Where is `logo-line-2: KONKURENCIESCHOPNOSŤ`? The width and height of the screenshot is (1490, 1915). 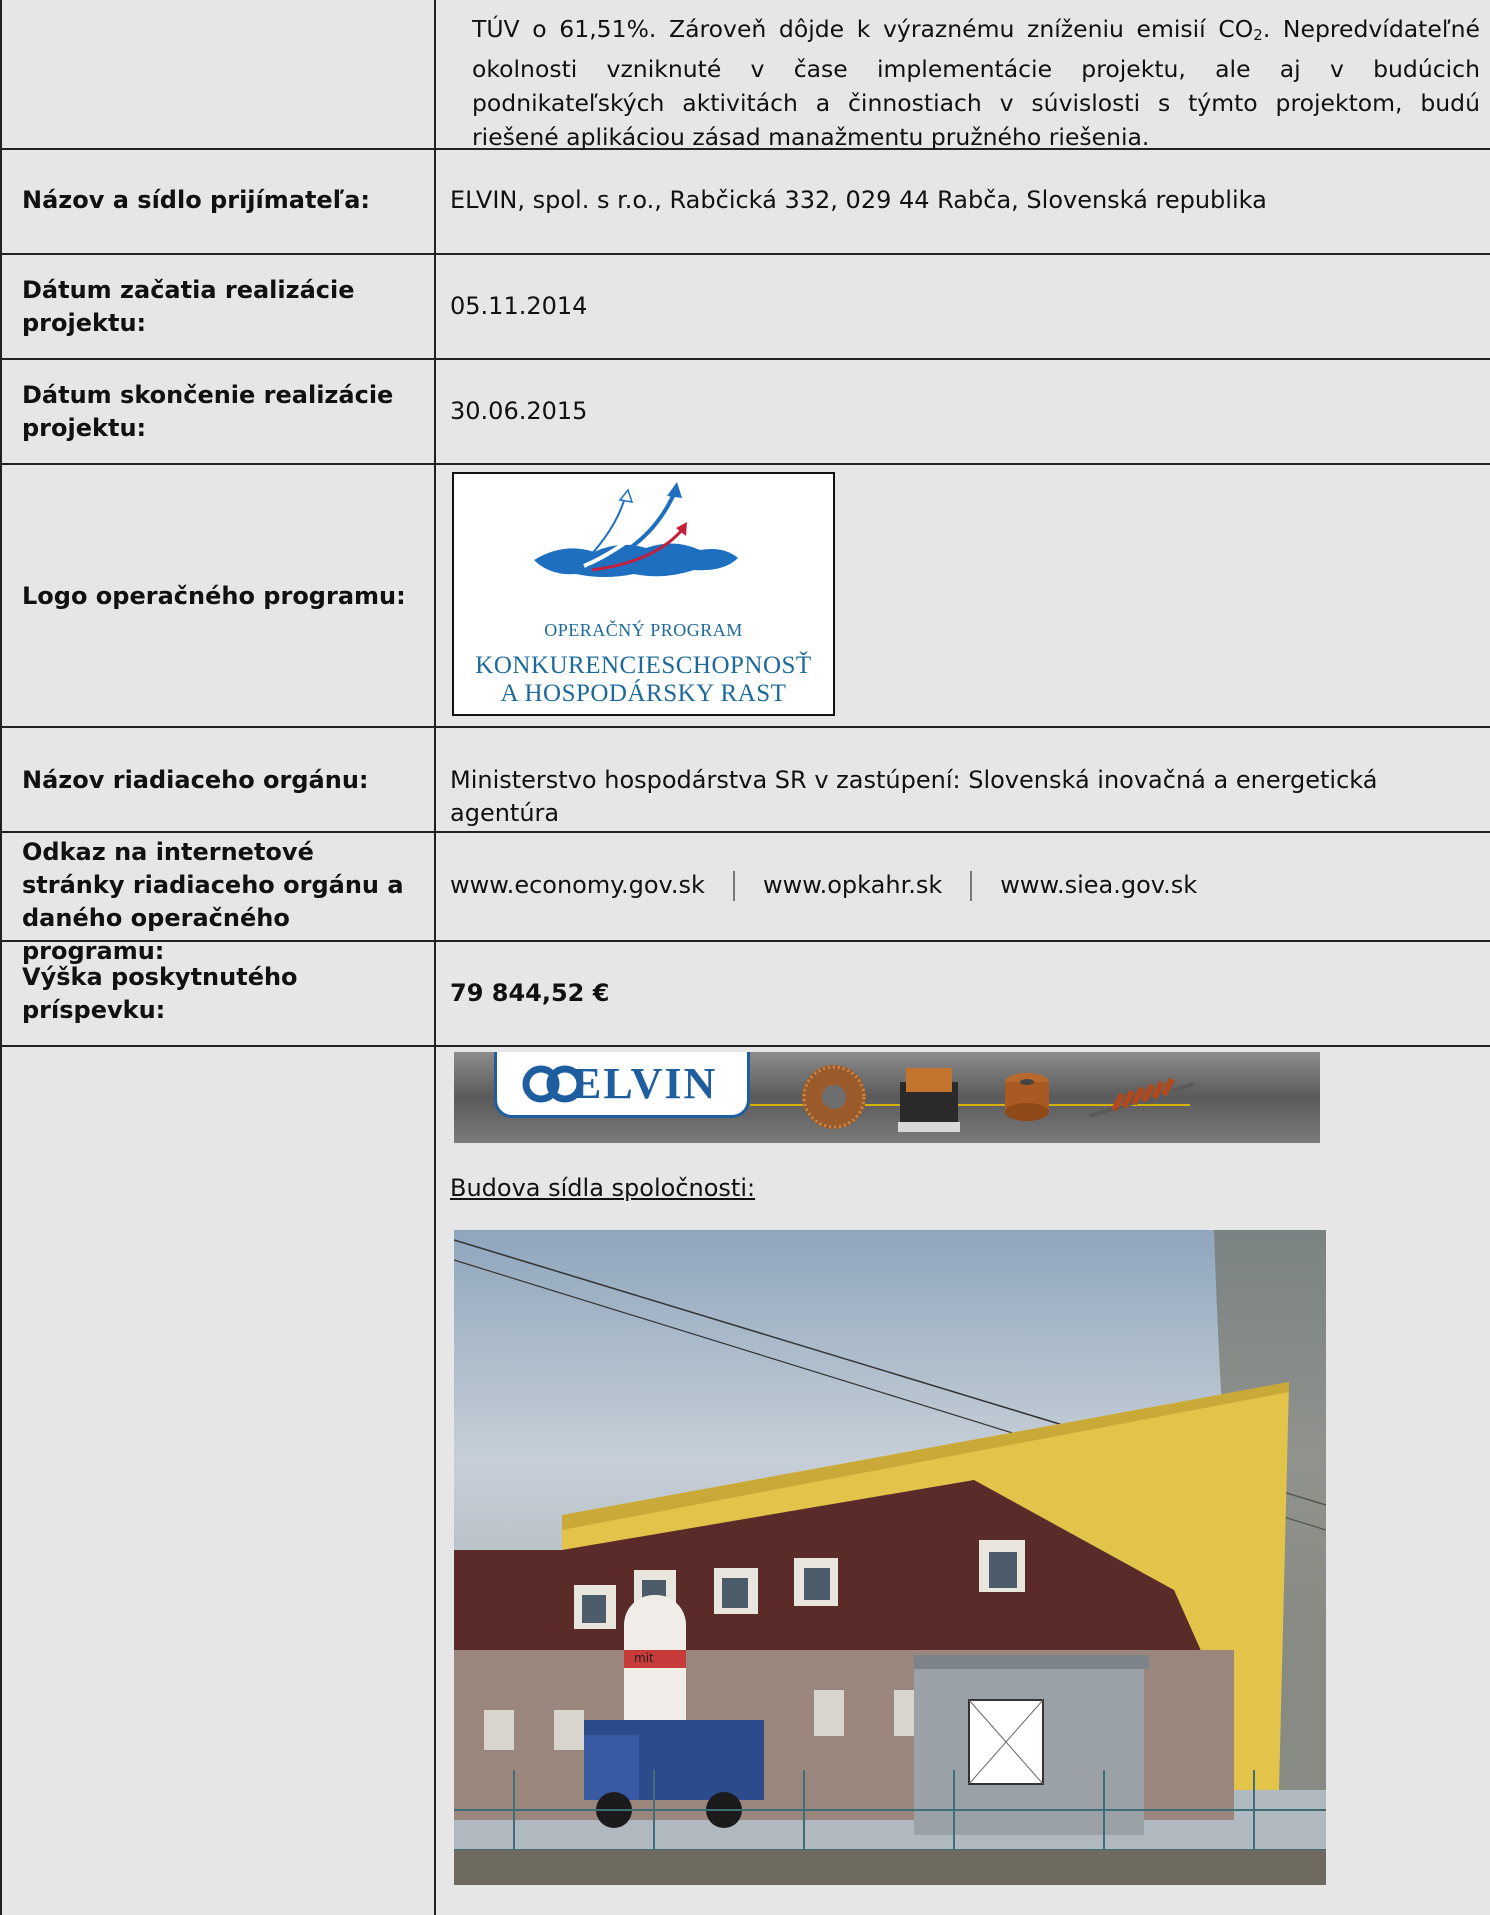
logo-line-2: KONKURENCIESCHOPNOSŤ is located at coordinates (643, 665).